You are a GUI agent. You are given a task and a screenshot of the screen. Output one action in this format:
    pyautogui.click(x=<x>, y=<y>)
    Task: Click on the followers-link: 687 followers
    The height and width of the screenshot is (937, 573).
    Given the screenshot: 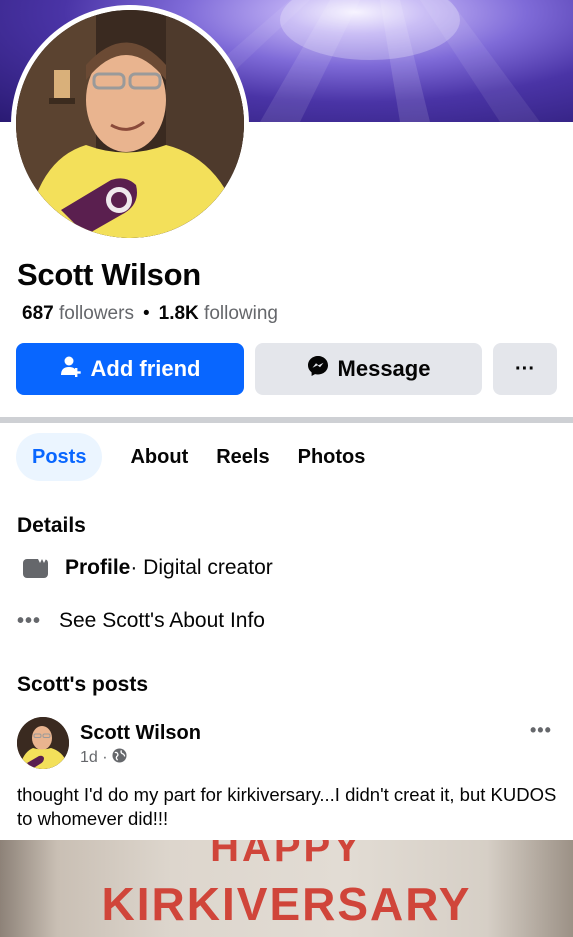 What is the action you would take?
    pyautogui.click(x=78, y=313)
    